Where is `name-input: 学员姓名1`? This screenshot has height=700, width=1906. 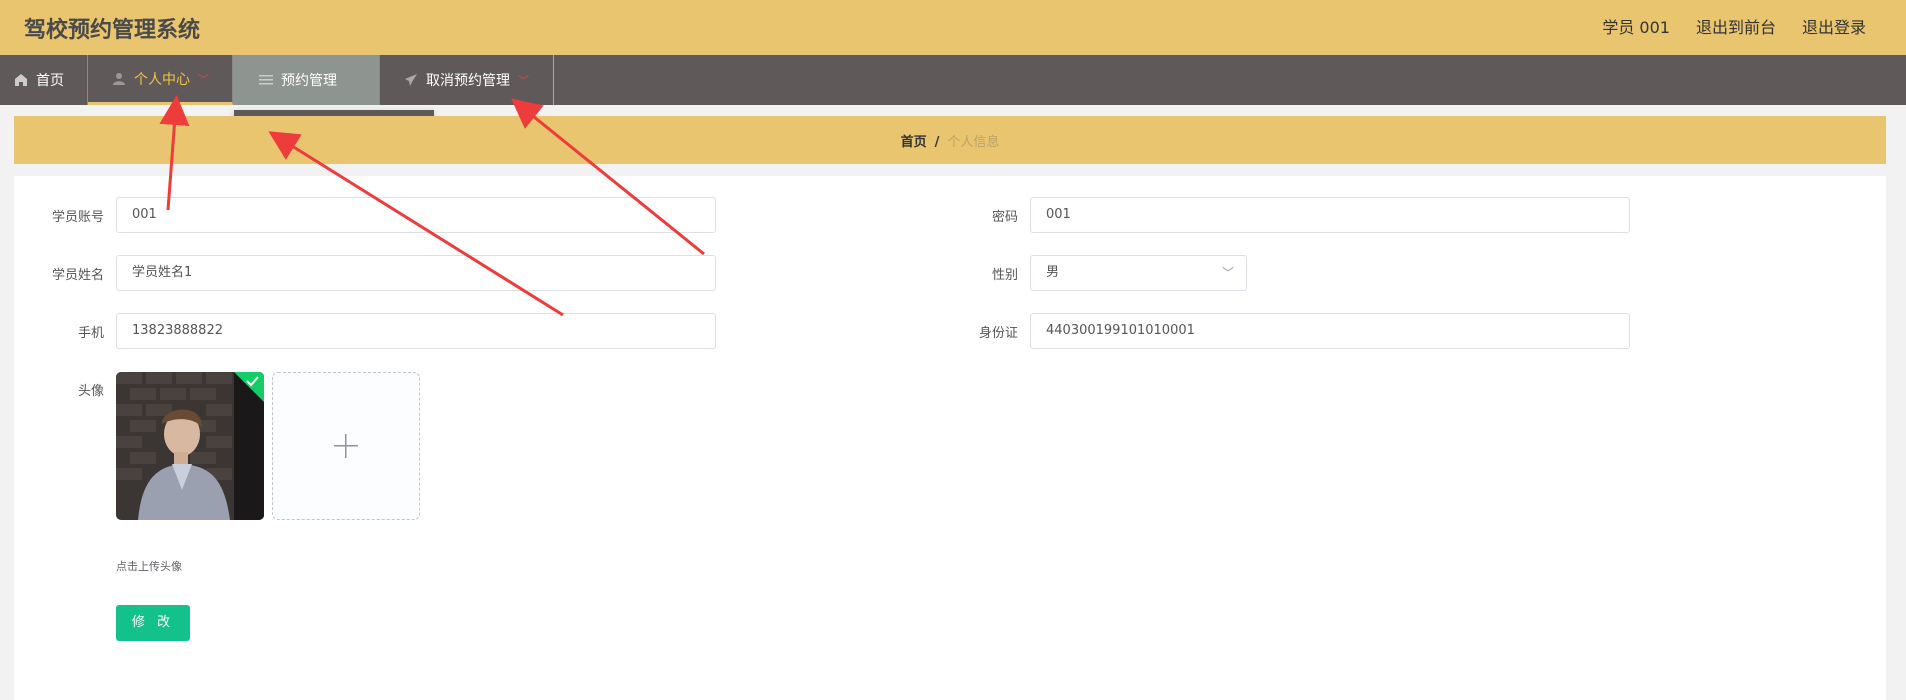 name-input: 学员姓名1 is located at coordinates (416, 273).